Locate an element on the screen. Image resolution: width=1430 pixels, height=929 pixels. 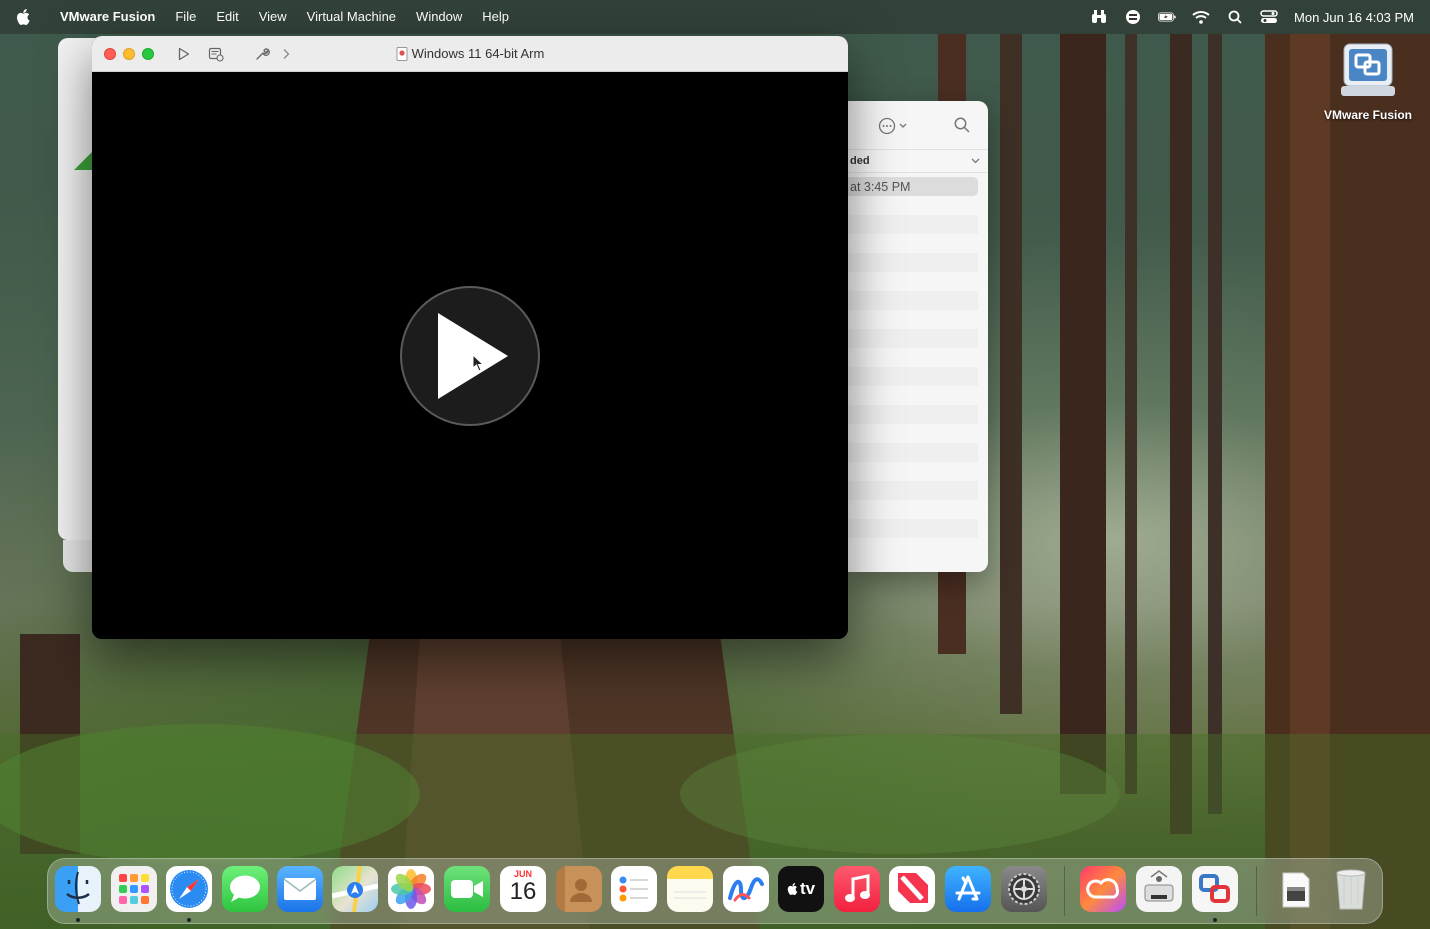
dock-apple-tv-icon: tv is located at coordinates (801, 889).